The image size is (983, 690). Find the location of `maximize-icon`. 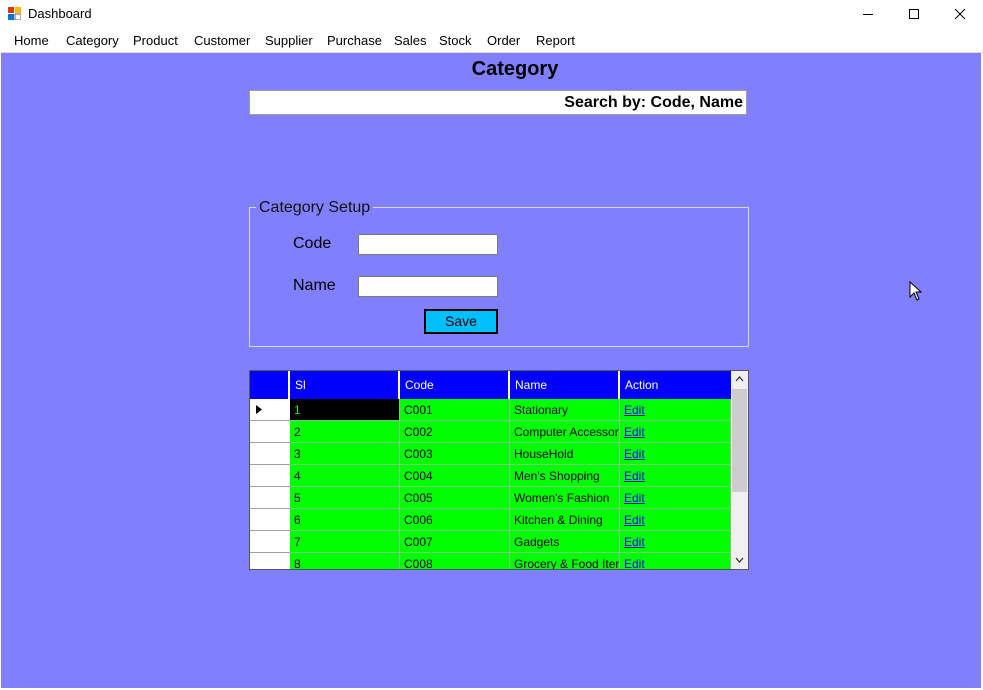

maximize-icon is located at coordinates (914, 14).